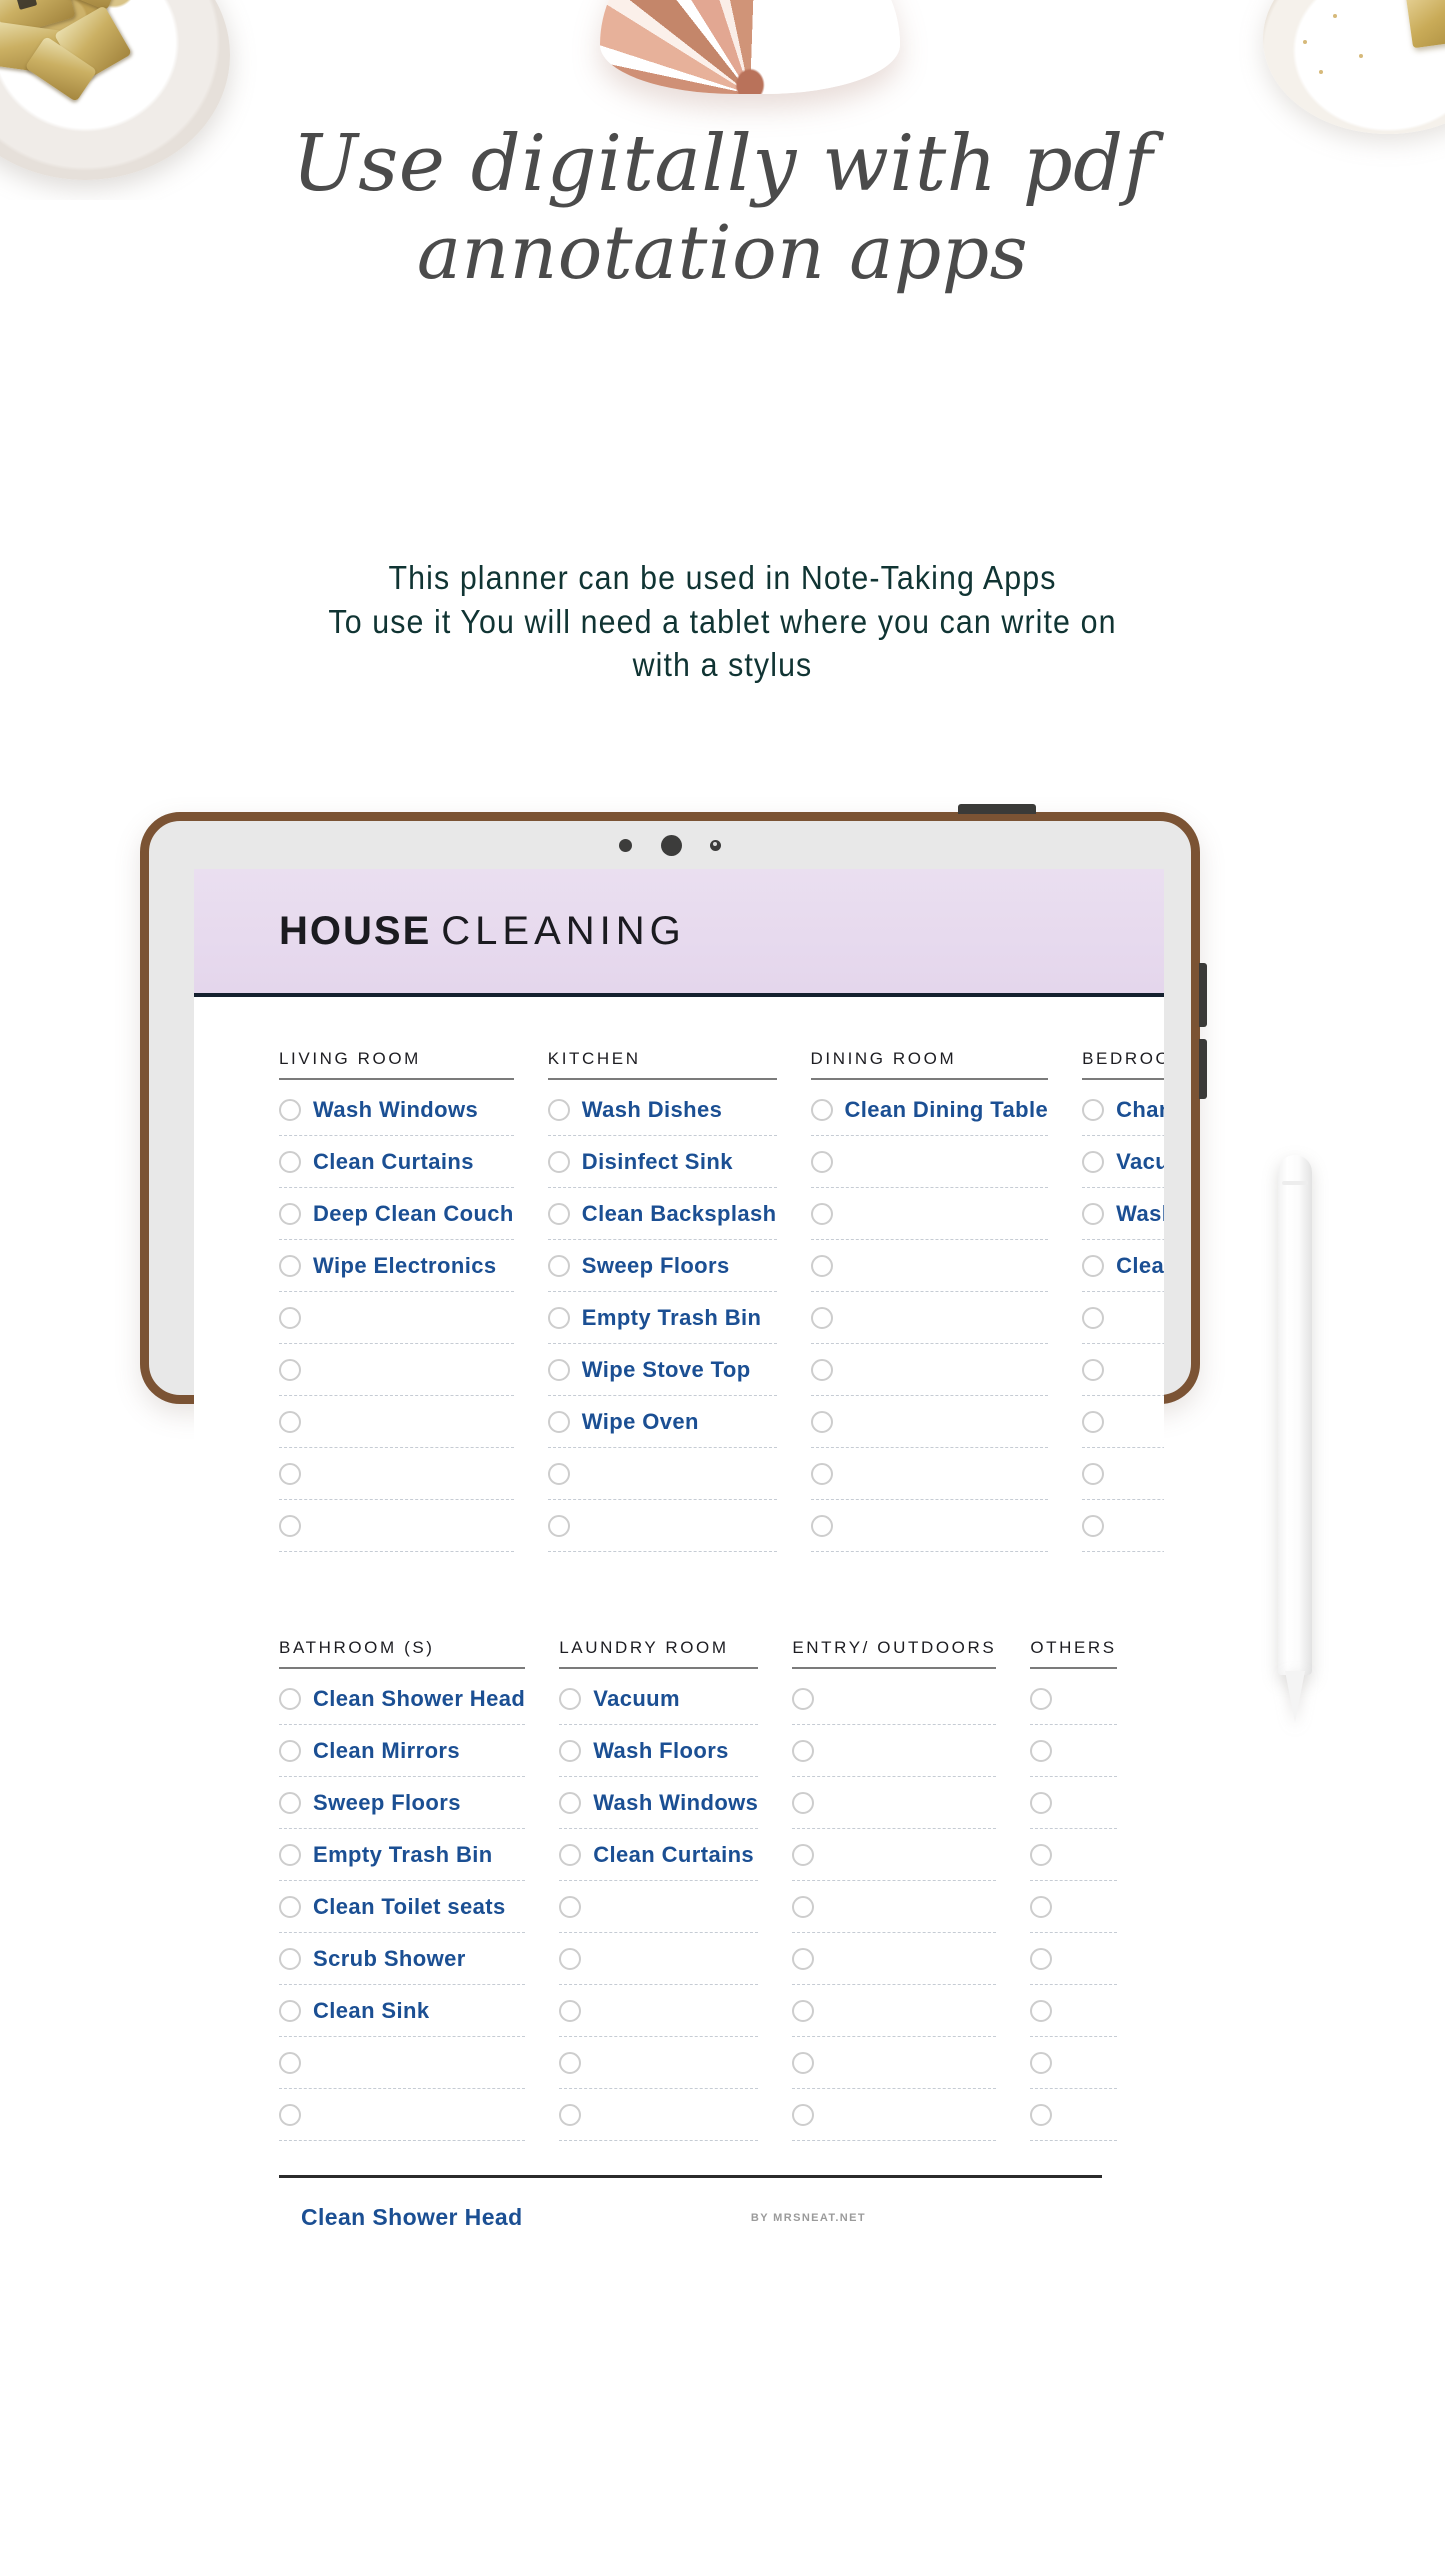 The image size is (1445, 2569). What do you see at coordinates (662, 1110) in the screenshot?
I see `checklist-row: Wash Dishes` at bounding box center [662, 1110].